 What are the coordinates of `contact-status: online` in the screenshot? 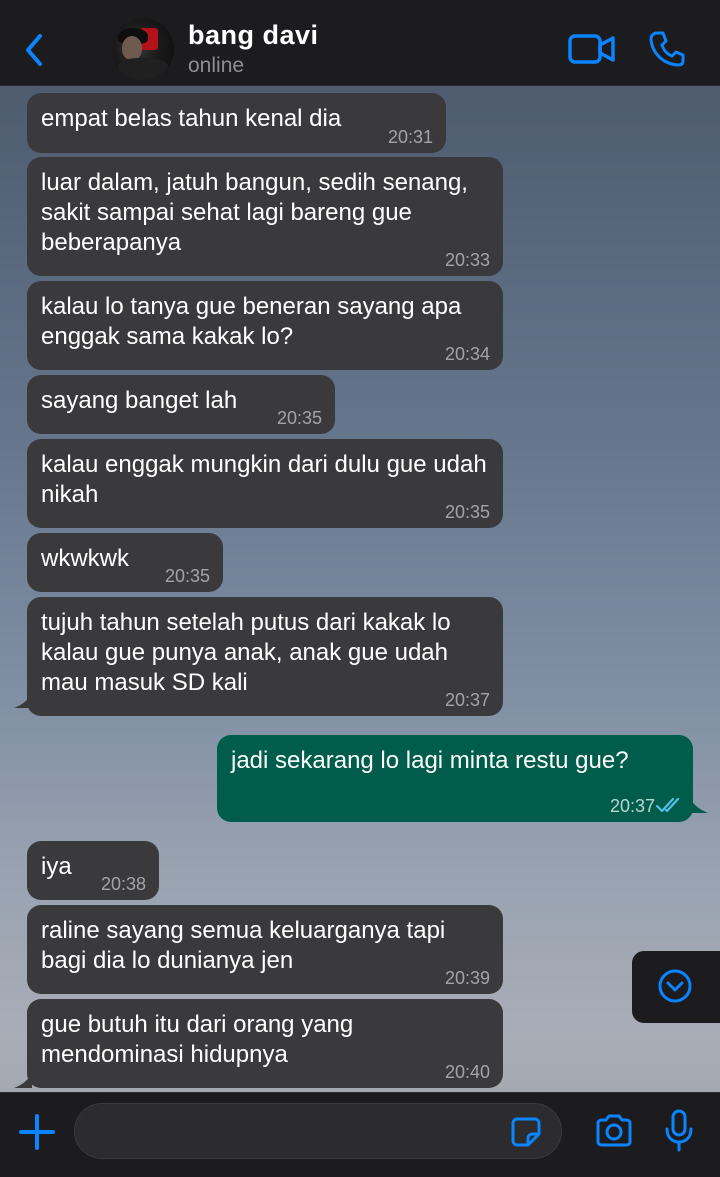 It's located at (216, 65).